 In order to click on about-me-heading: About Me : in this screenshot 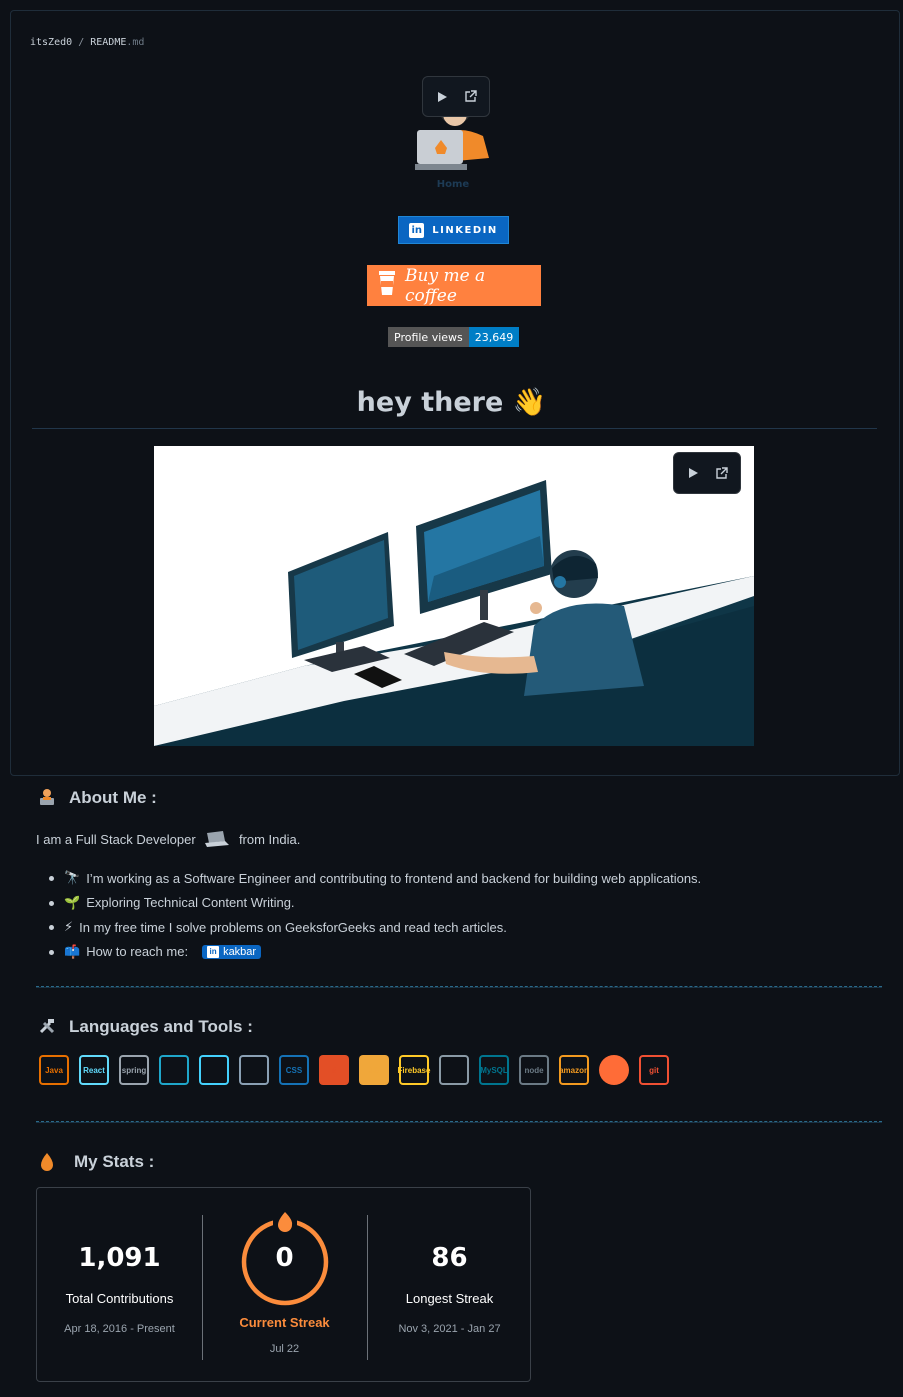, I will do `click(113, 797)`.